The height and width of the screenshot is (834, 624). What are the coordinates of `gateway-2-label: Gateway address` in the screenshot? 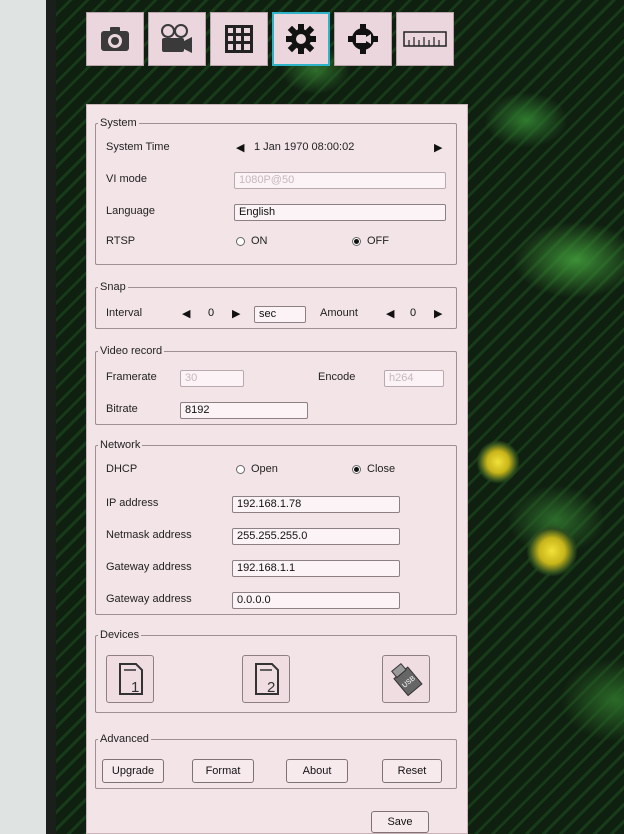 It's located at (149, 599).